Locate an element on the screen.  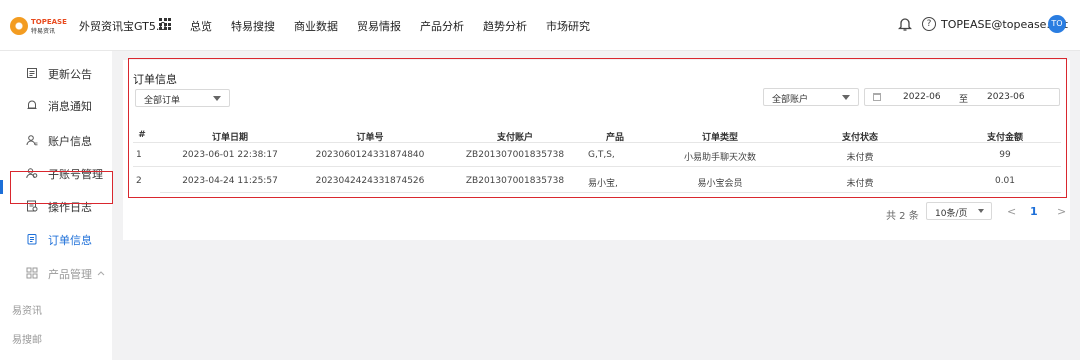
sidebar-subitem-yizixun: 易资讯 is located at coordinates (27, 309).